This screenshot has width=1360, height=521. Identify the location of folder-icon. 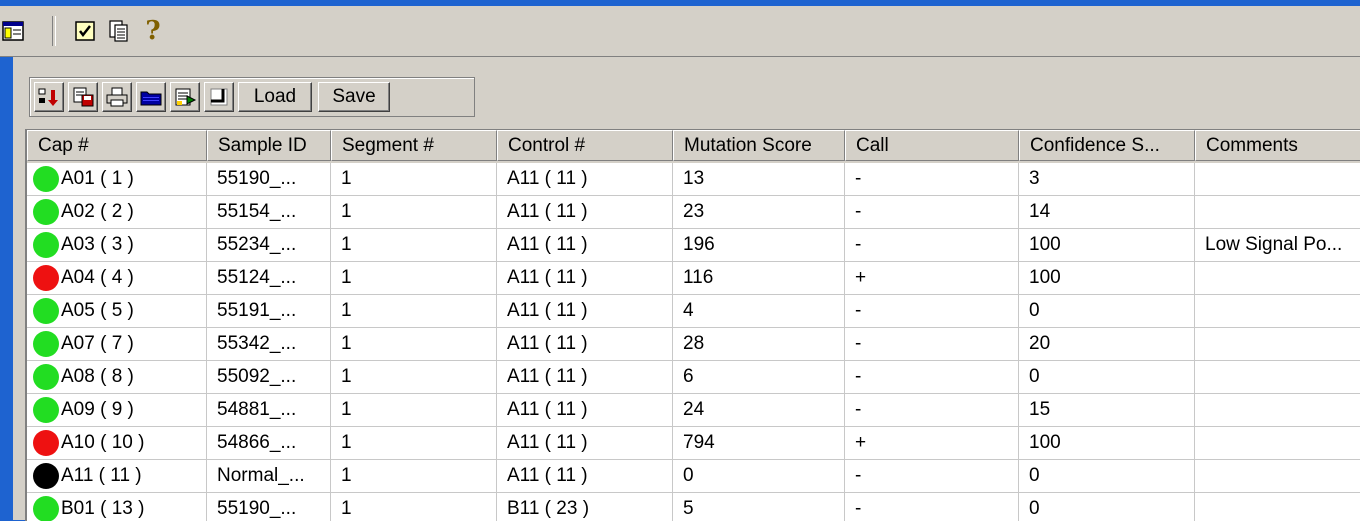
(151, 97).